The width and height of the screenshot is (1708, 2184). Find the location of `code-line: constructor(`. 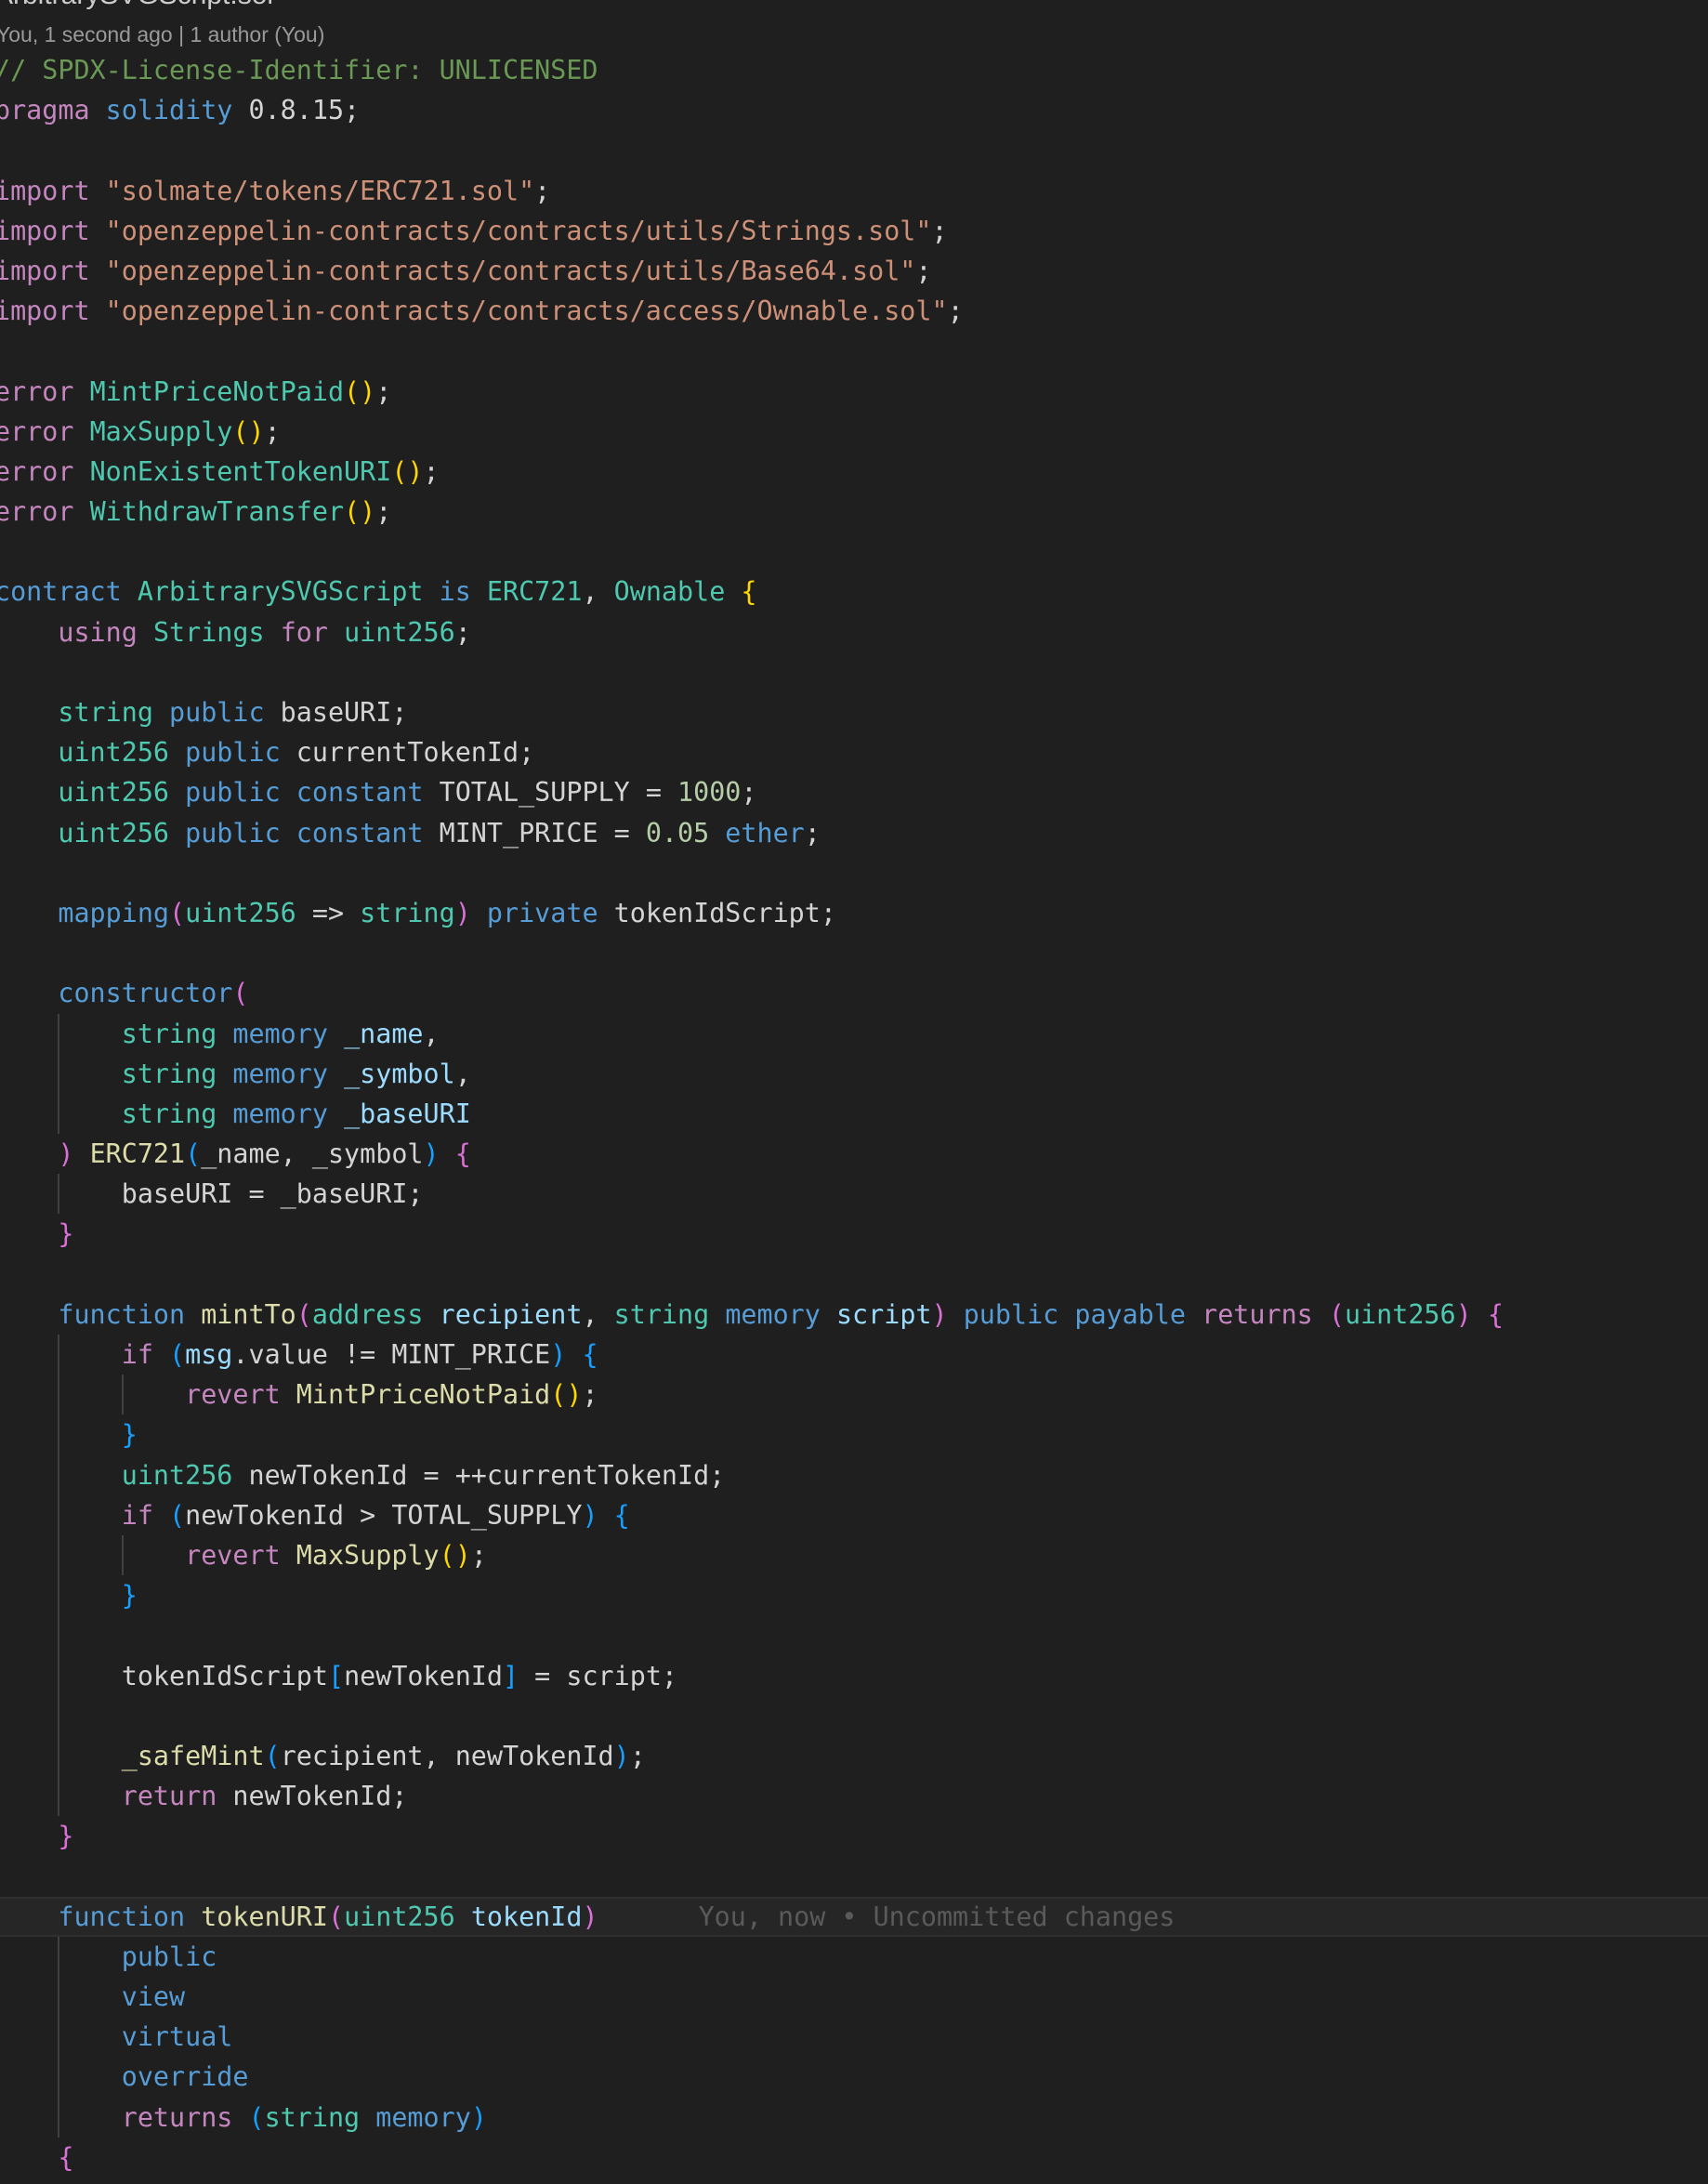

code-line: constructor( is located at coordinates (854, 993).